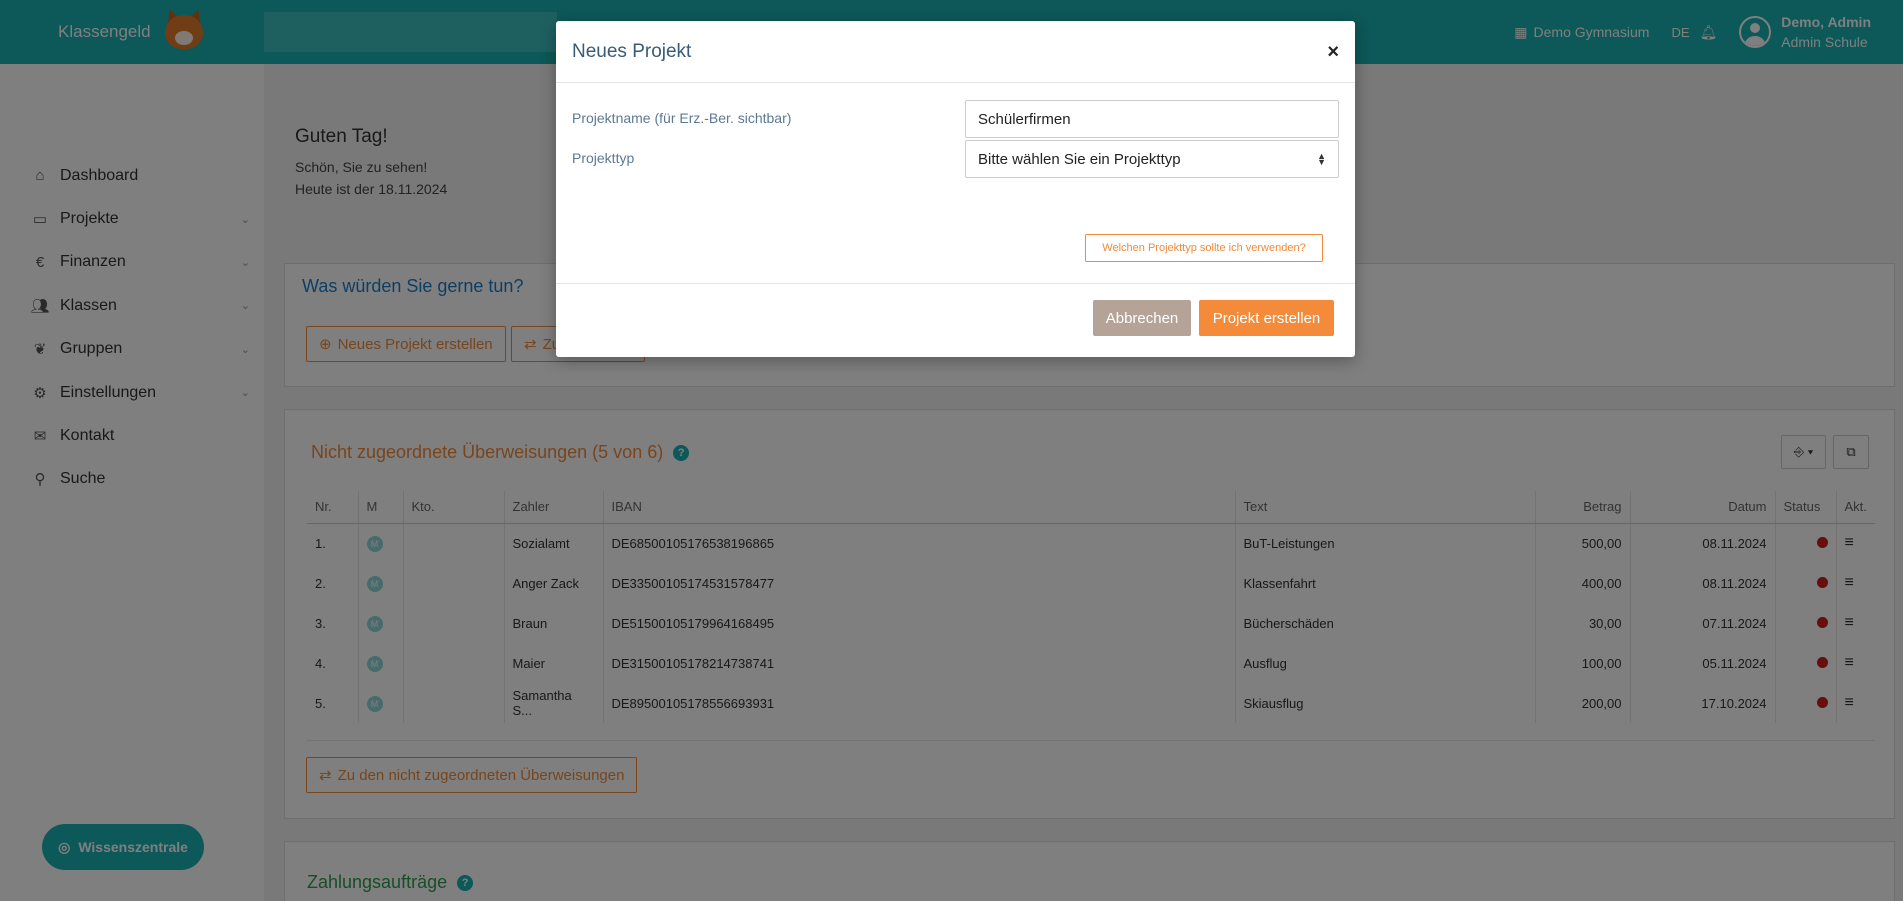 The height and width of the screenshot is (901, 1903). Describe the element at coordinates (603, 158) in the screenshot. I see `project-type-label: Projekttyp` at that location.